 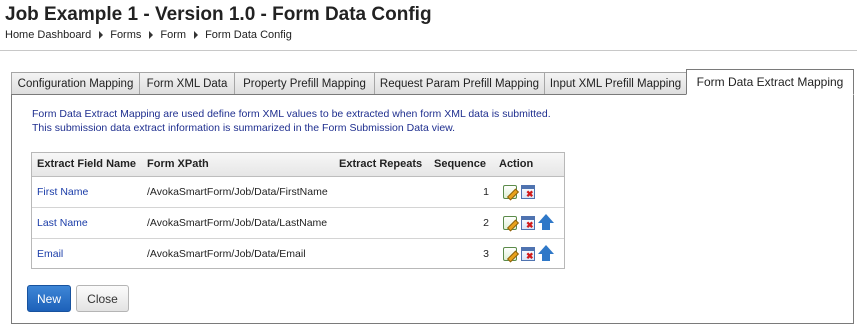 What do you see at coordinates (50, 254) in the screenshot?
I see `extract-field-name-link: Email` at bounding box center [50, 254].